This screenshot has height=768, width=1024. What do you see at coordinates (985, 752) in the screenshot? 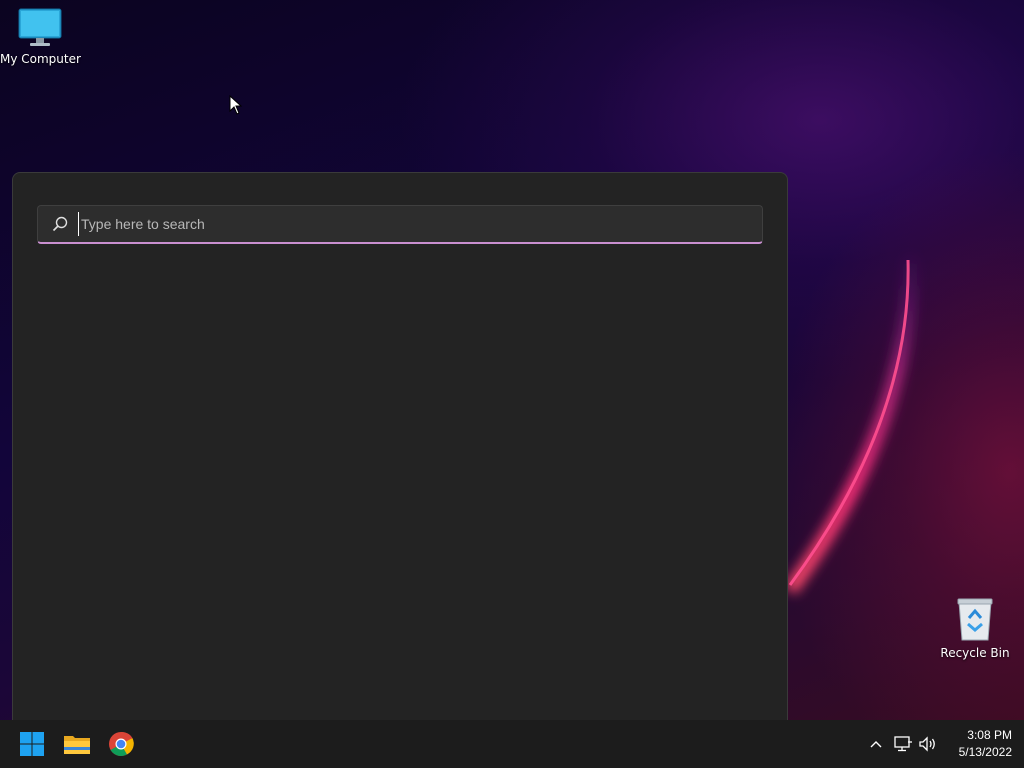
I see `clock-date: 5/13/2022` at bounding box center [985, 752].